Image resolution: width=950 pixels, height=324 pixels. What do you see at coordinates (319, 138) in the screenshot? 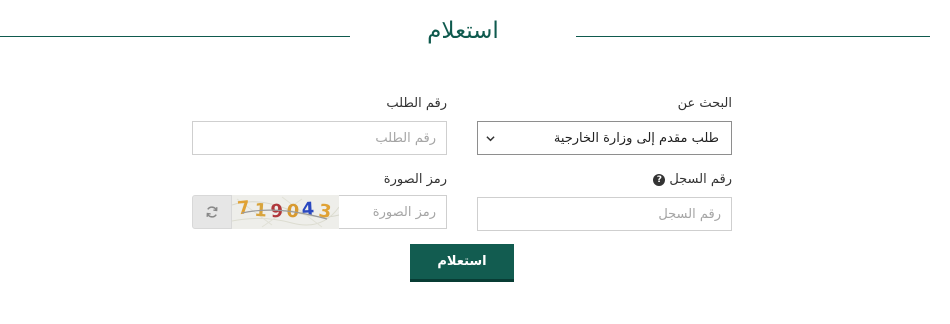
I see `request-number-input` at bounding box center [319, 138].